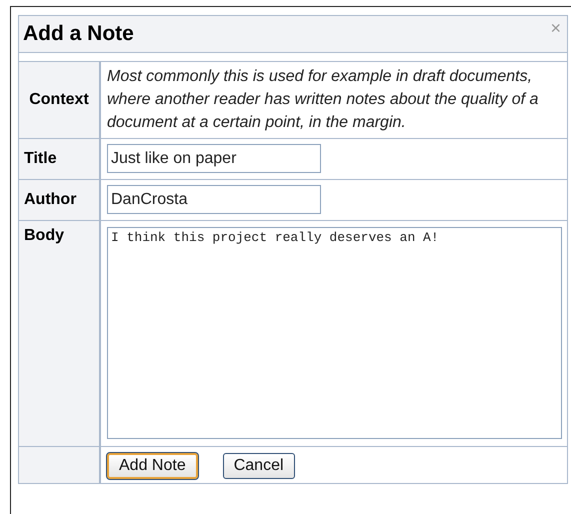 This screenshot has width=571, height=514. What do you see at coordinates (258, 466) in the screenshot?
I see `dialog-button: Cancel` at bounding box center [258, 466].